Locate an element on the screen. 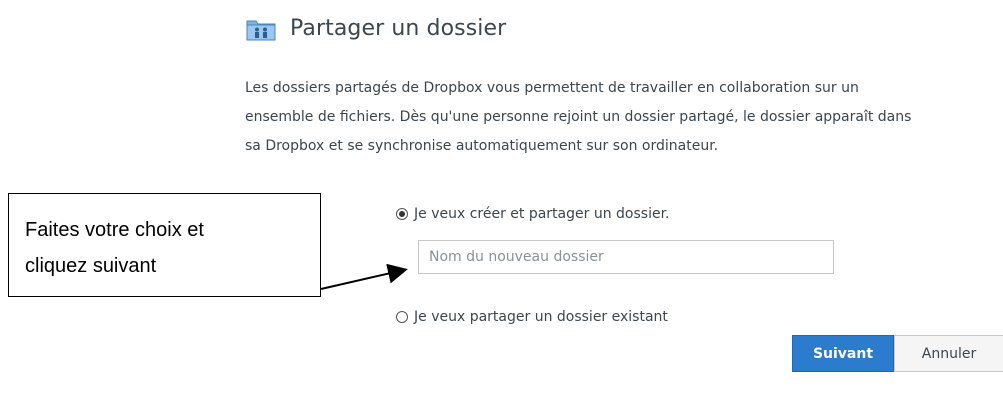 This screenshot has width=1003, height=394. page-title: Partager un dossier is located at coordinates (398, 28).